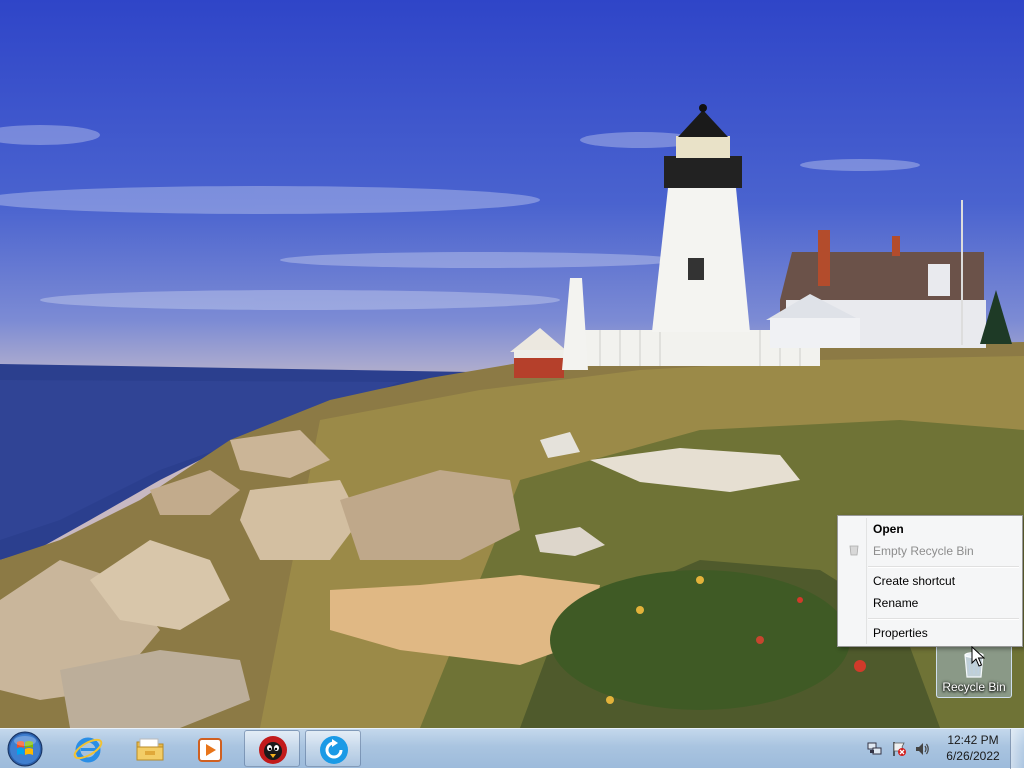 This screenshot has height=773, width=1024. What do you see at coordinates (978, 656) in the screenshot?
I see `mouse-cursor-icon` at bounding box center [978, 656].